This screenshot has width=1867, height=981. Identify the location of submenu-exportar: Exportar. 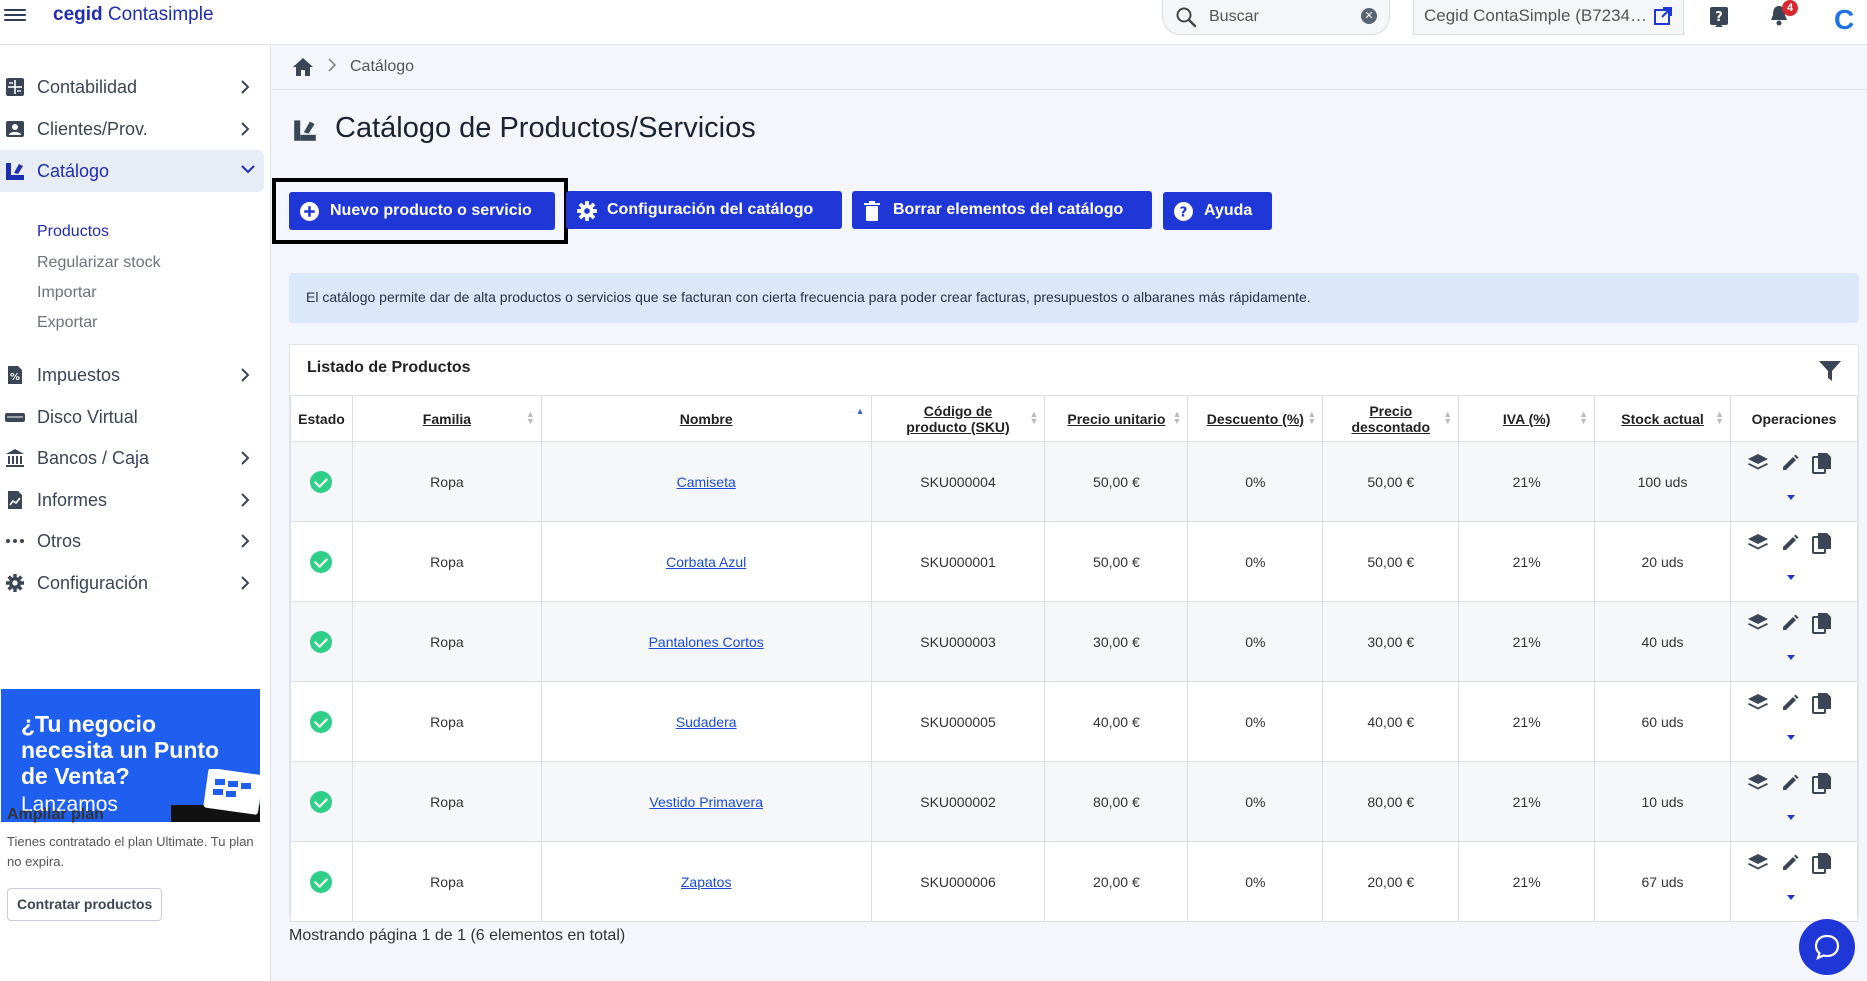
(67, 323).